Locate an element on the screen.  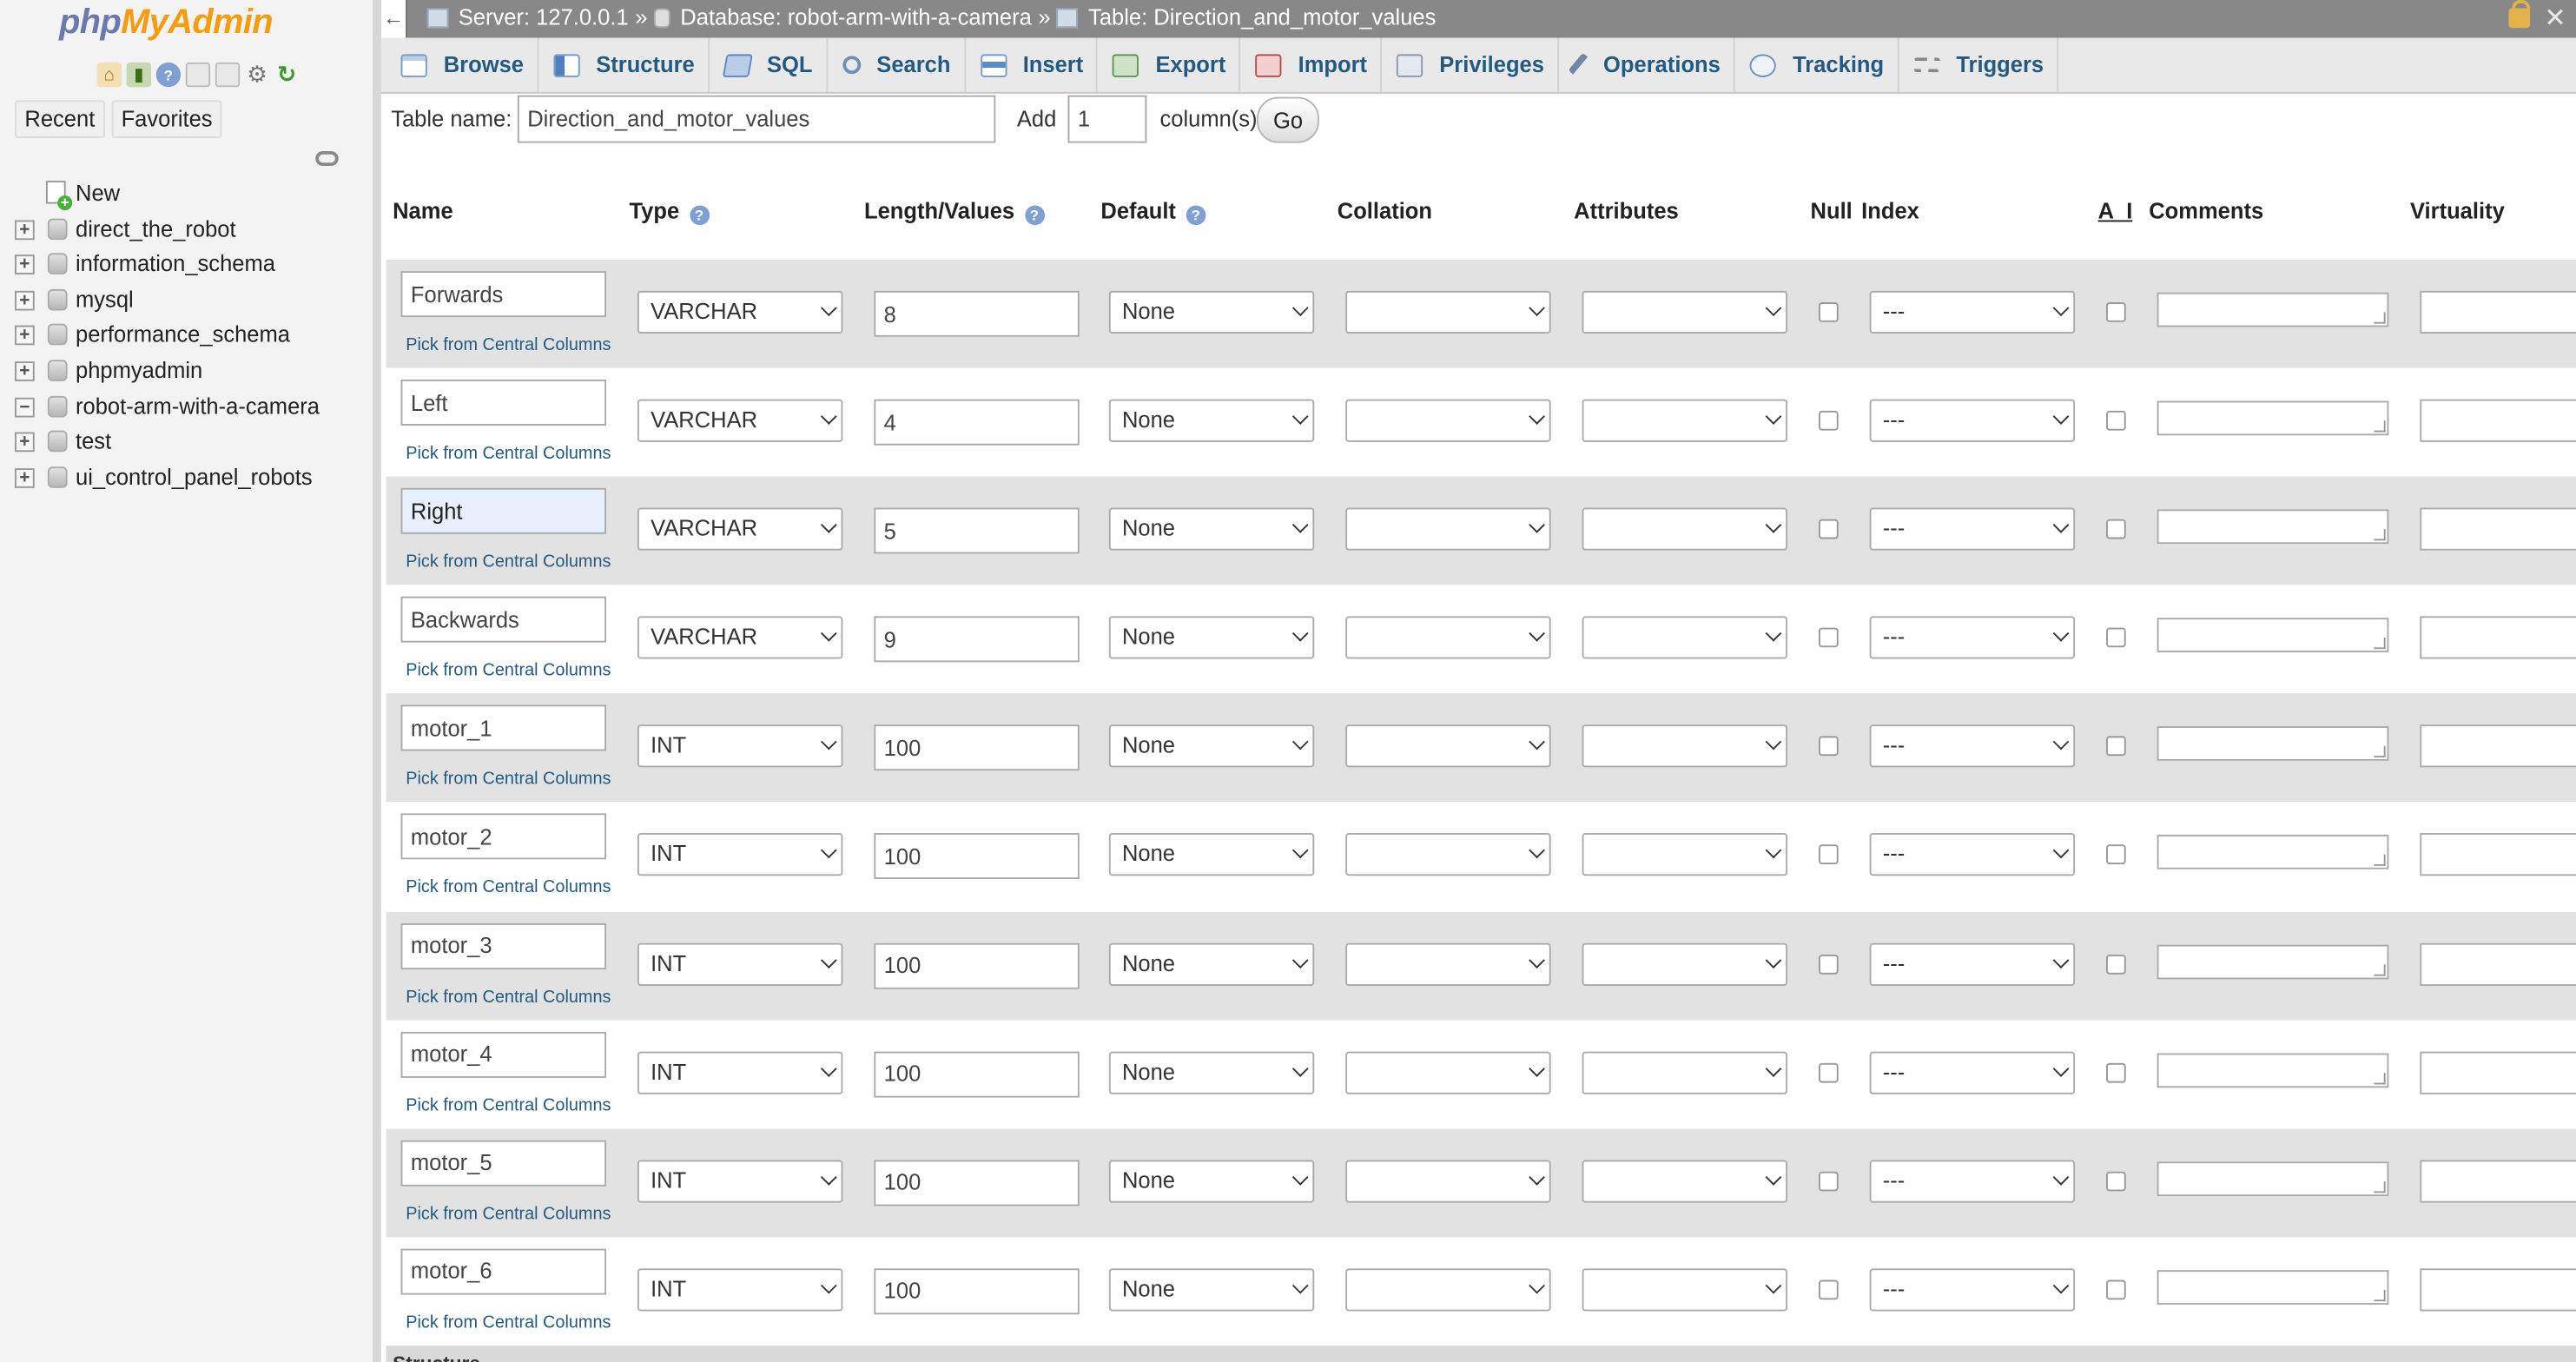
tab-privileges: Privileges is located at coordinates (1471, 64).